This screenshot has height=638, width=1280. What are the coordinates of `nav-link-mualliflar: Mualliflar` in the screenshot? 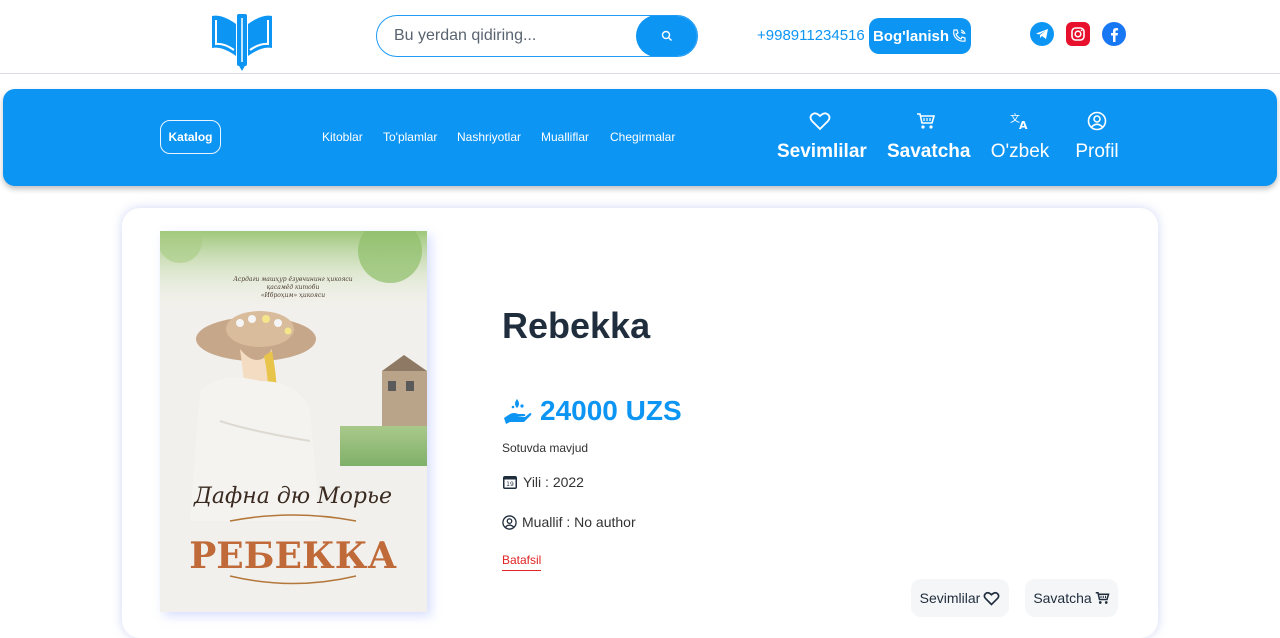 It's located at (565, 137).